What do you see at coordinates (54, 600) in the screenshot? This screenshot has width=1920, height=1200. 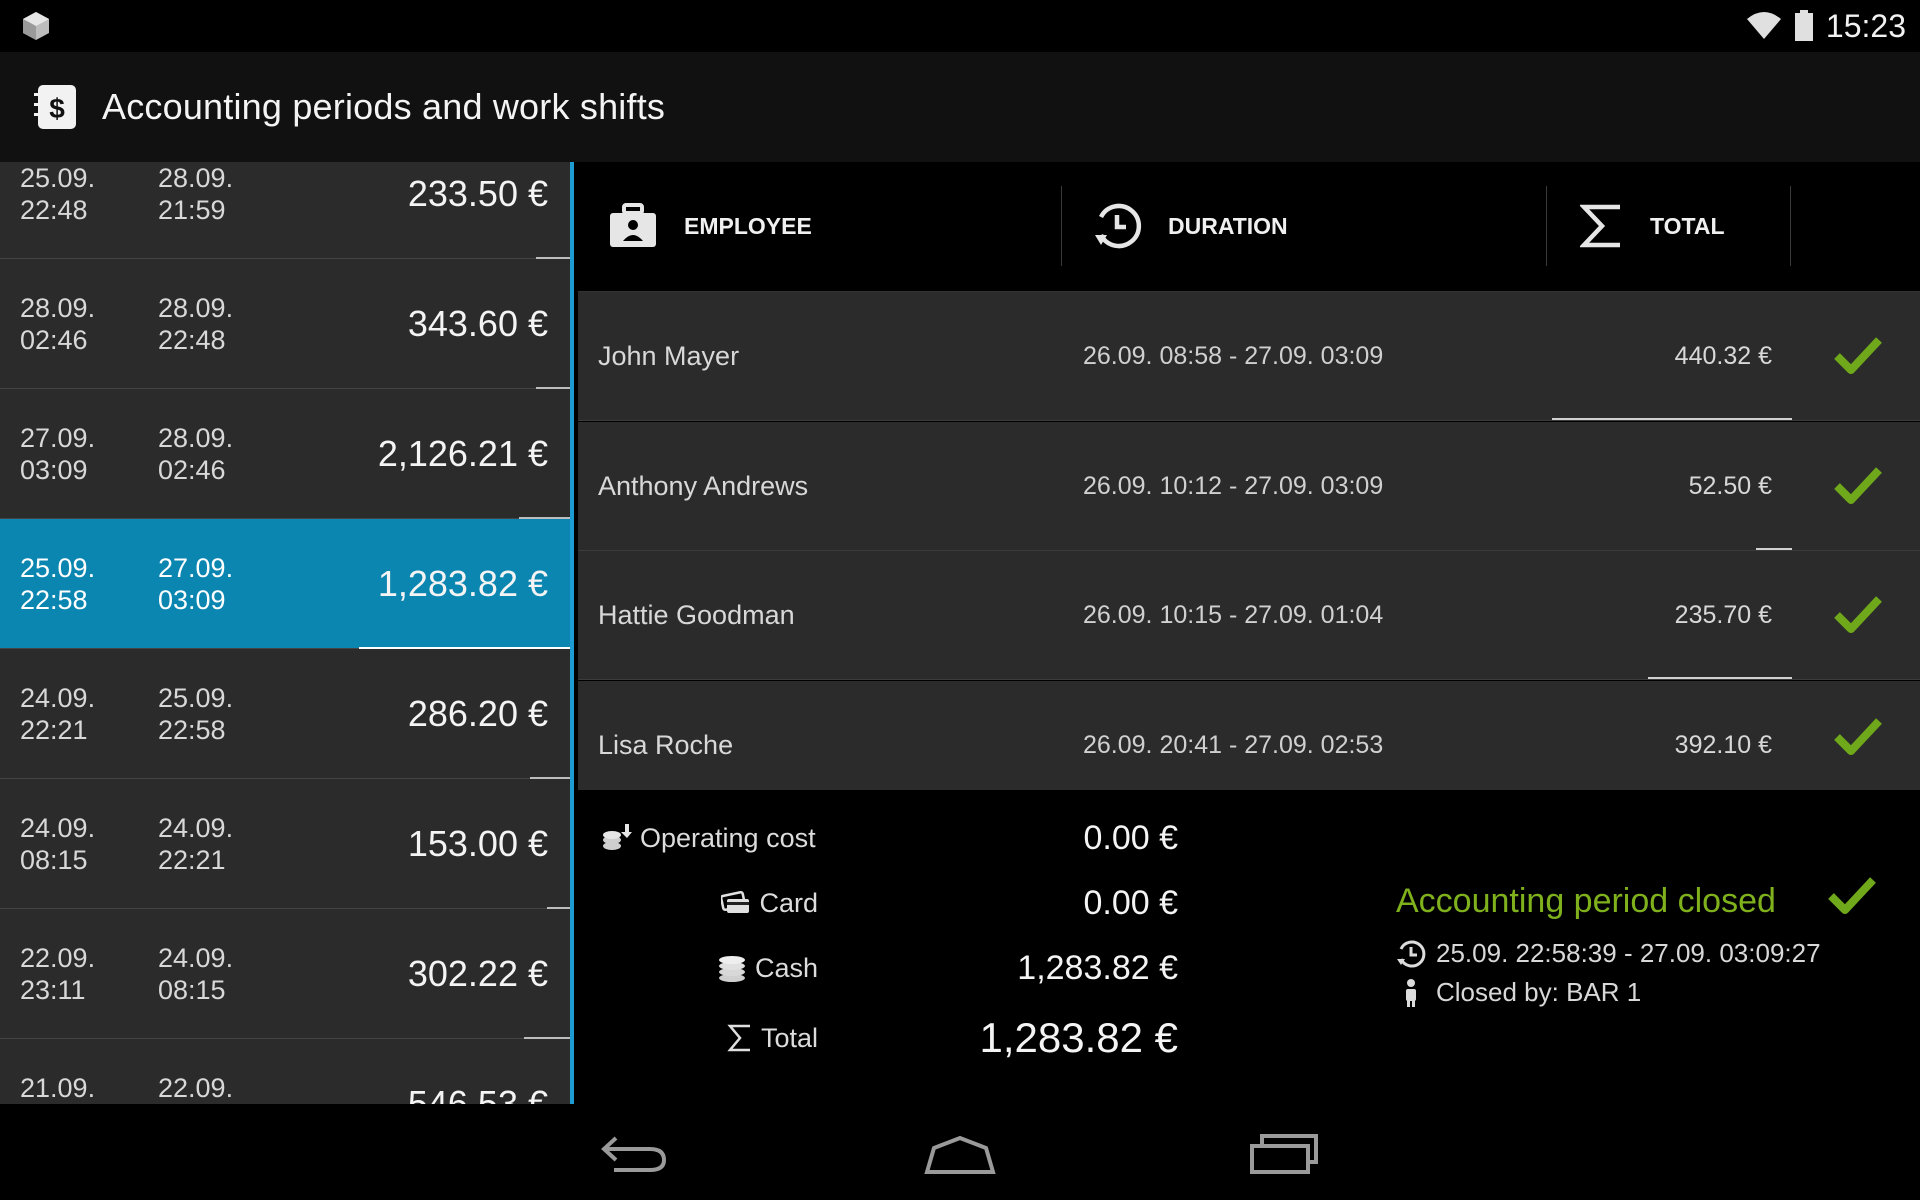 I see `period-start-time: 22:58` at bounding box center [54, 600].